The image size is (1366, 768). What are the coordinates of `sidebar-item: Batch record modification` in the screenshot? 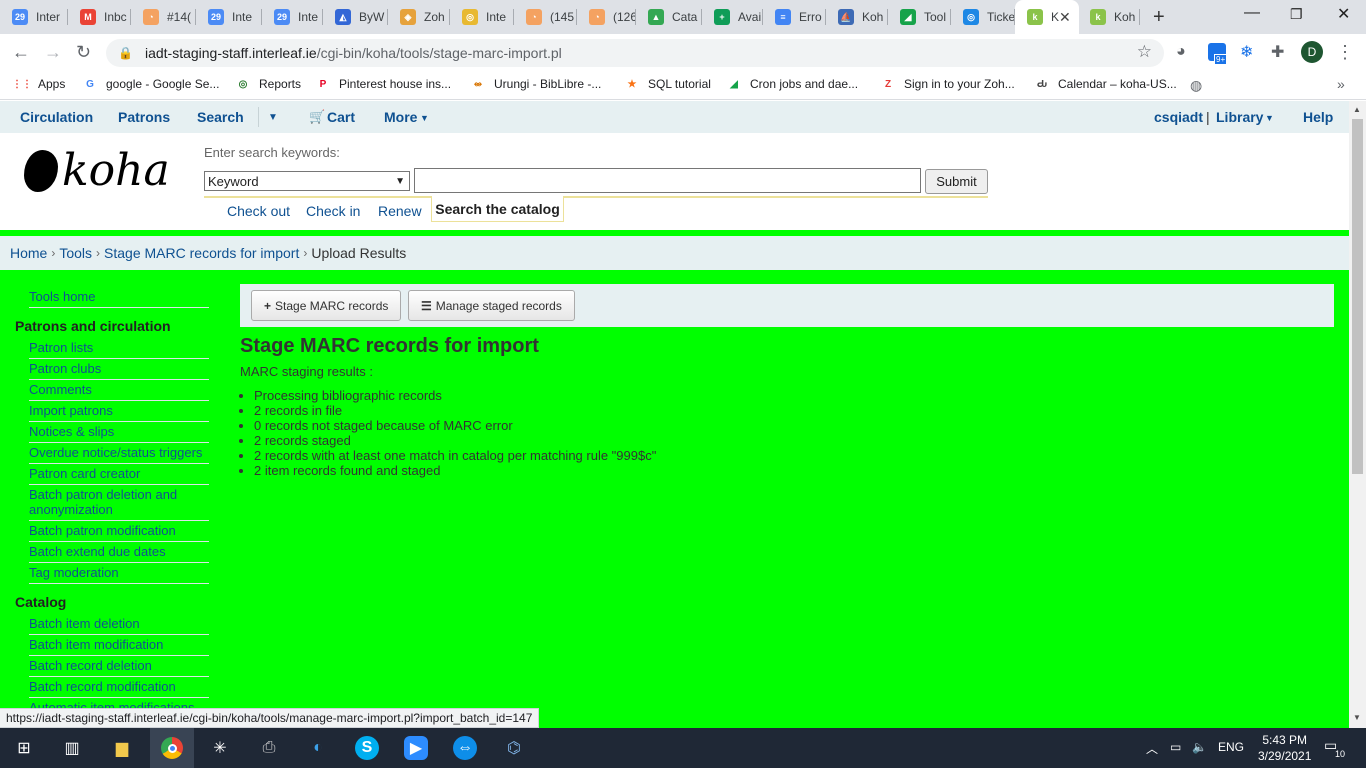 It's located at (119, 687).